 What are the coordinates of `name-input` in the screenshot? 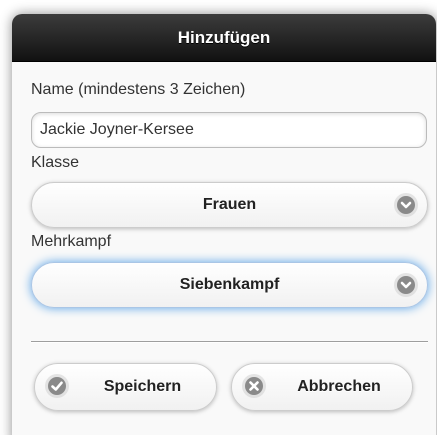 It's located at (229, 130).